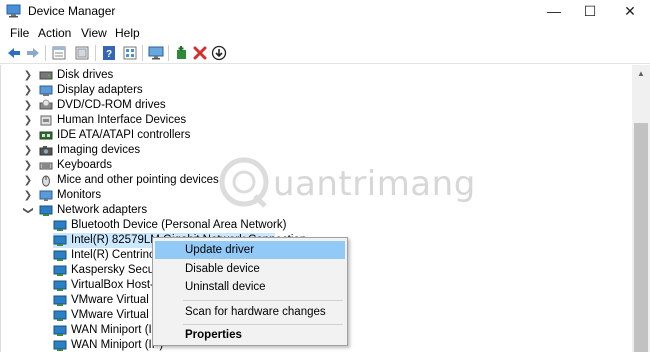  Describe the element at coordinates (223, 105) in the screenshot. I see `tree-category-dvd-drives: ❯ DVD/CD-ROM drives` at that location.